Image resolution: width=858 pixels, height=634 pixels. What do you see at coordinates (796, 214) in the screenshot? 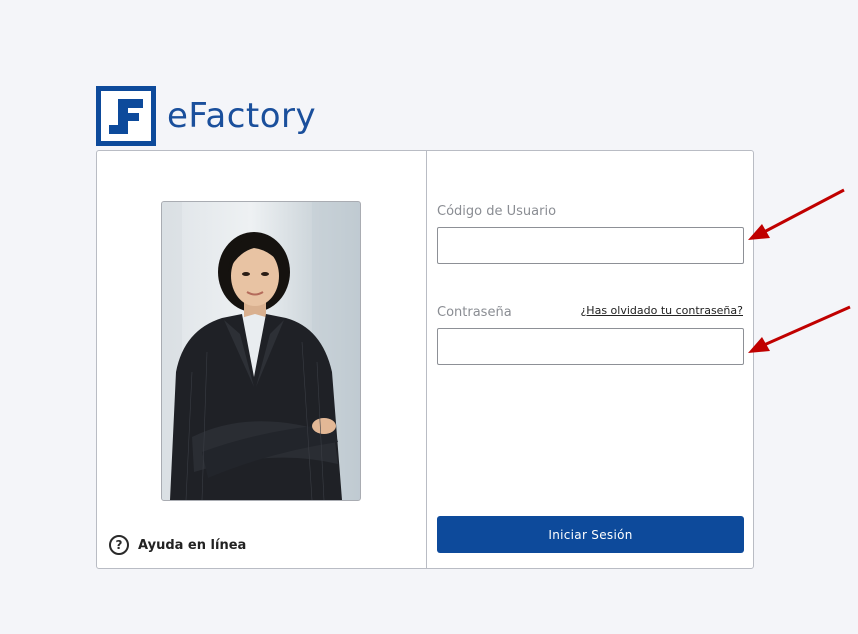
I see `username-arrow-icon` at bounding box center [796, 214].